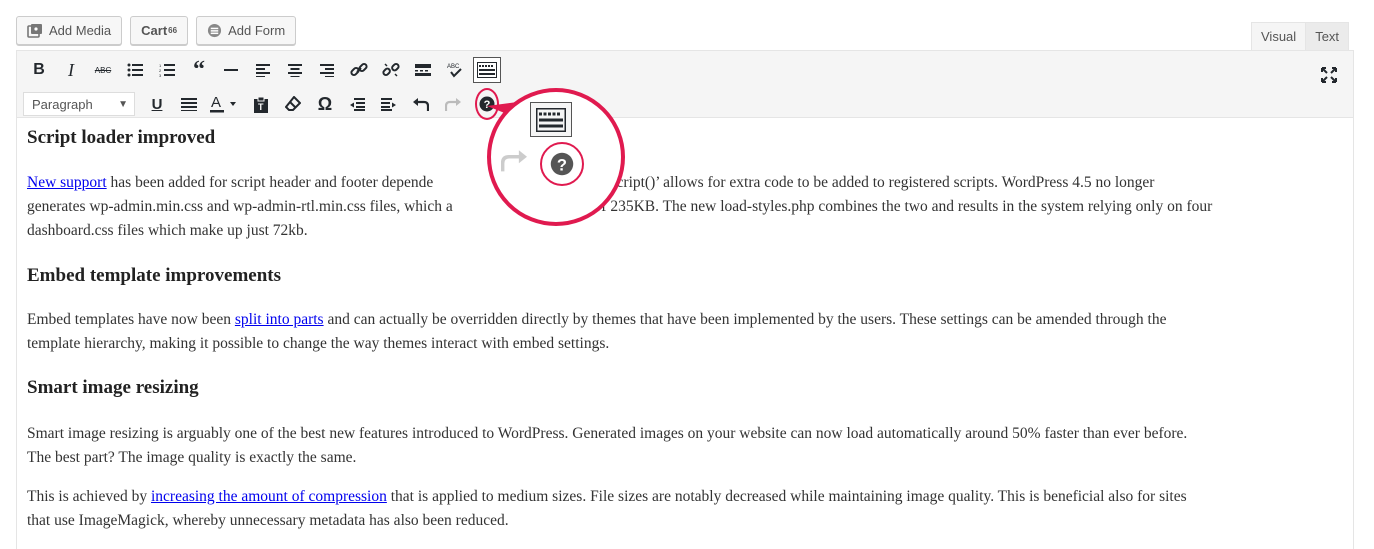 Image resolution: width=1374 pixels, height=549 pixels. Describe the element at coordinates (121, 137) in the screenshot. I see `heading-script-loader: Script loader improved` at that location.